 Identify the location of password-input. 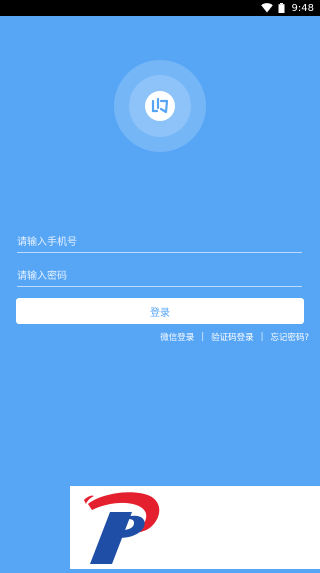
(159, 276).